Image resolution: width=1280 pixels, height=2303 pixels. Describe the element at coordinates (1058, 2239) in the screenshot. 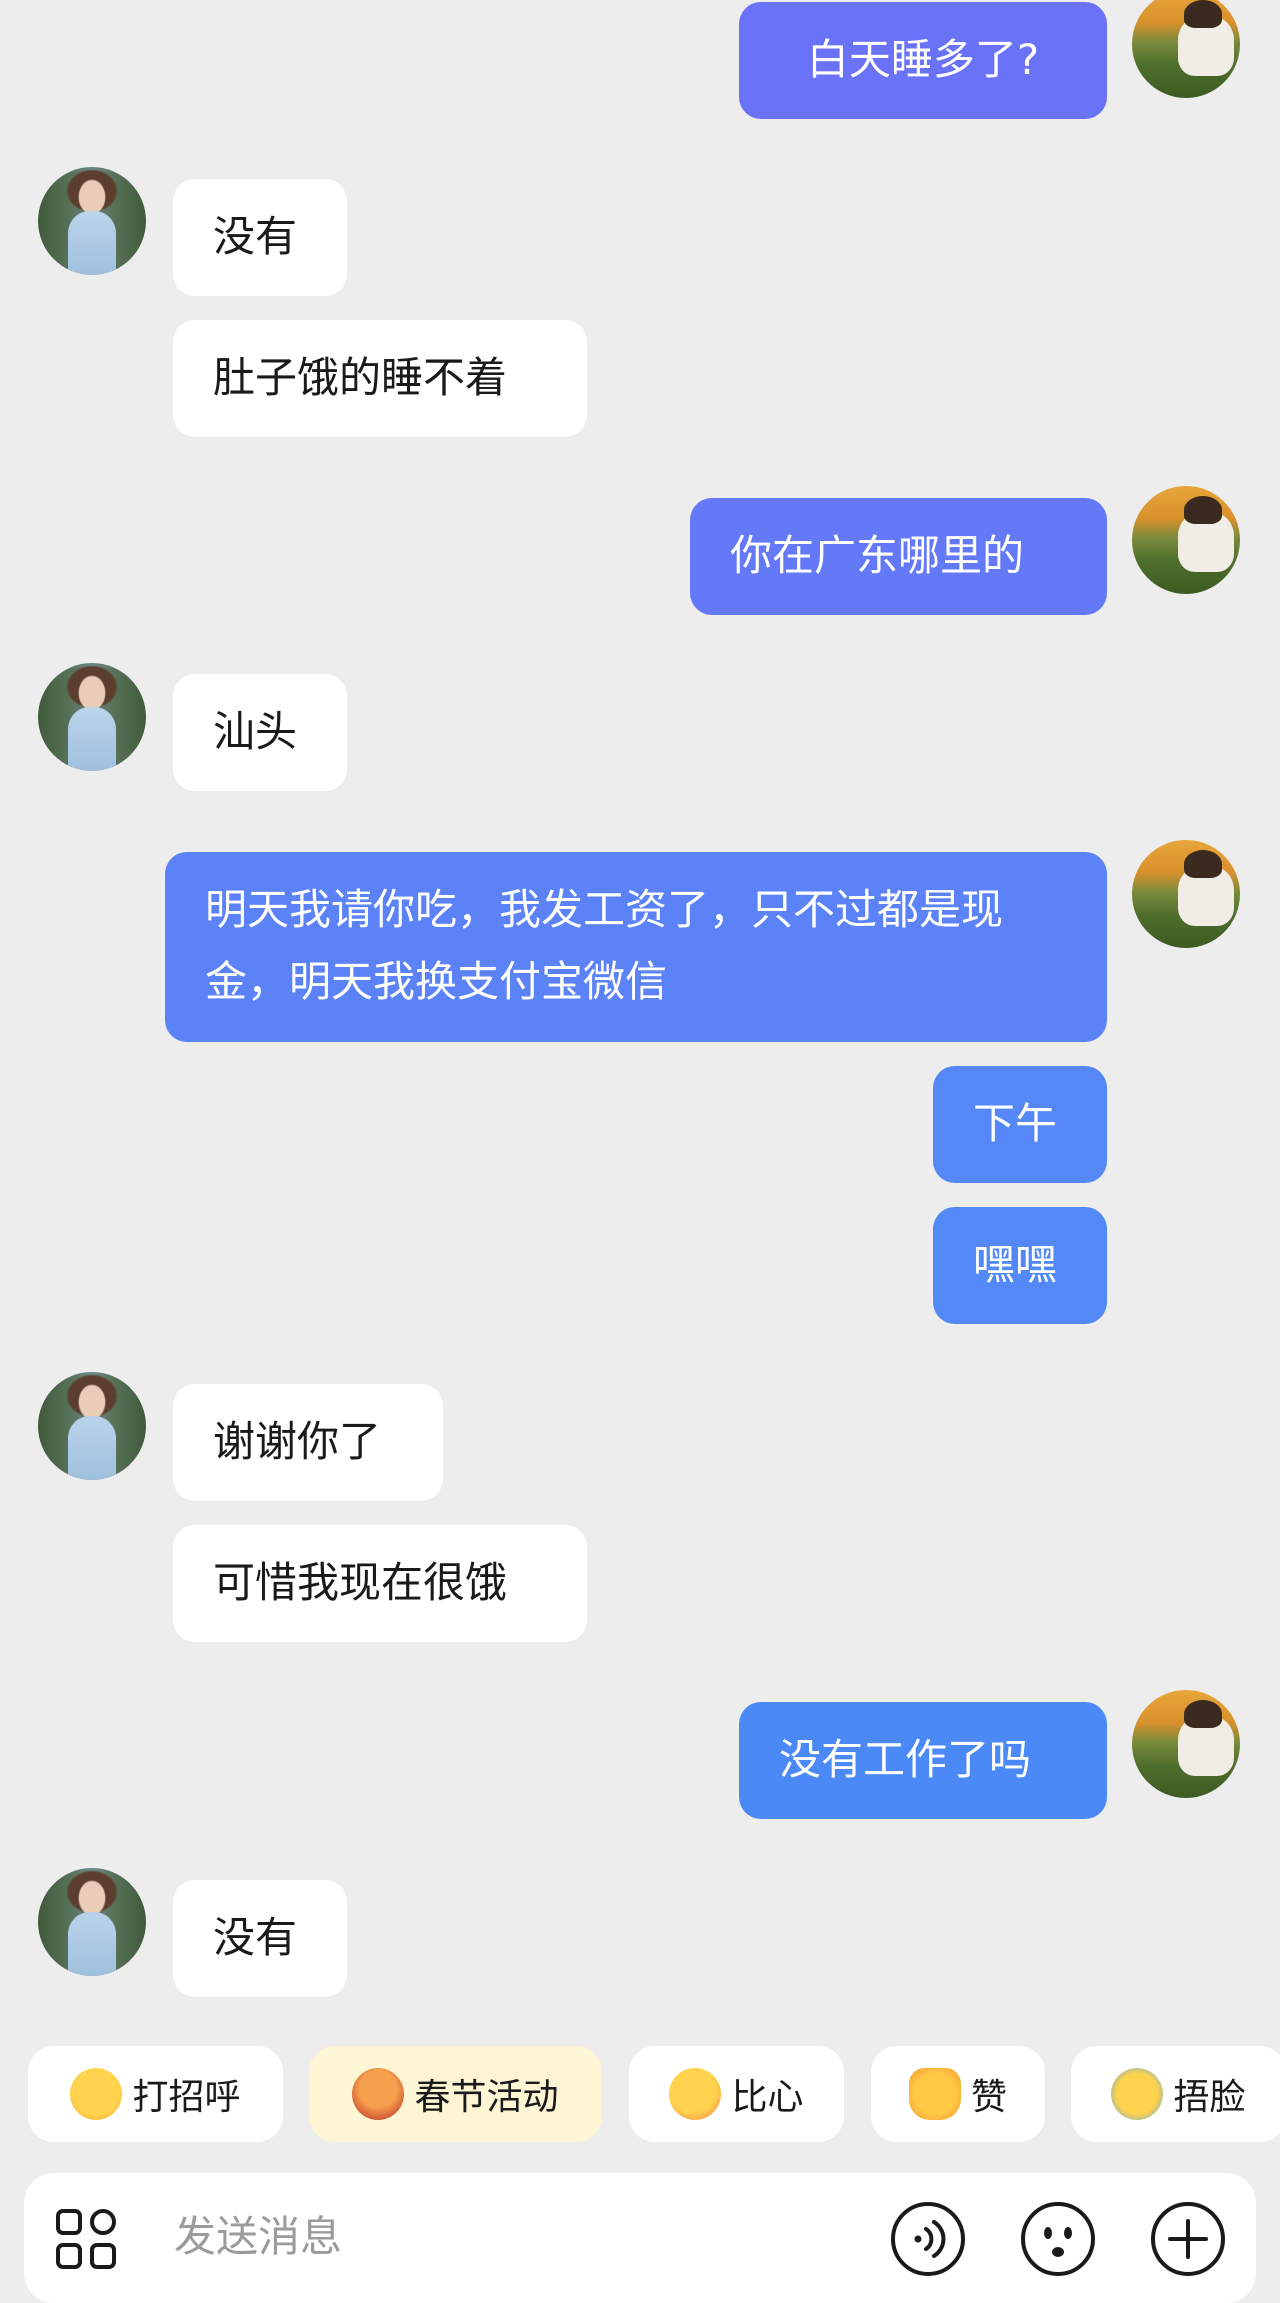

I see `emoji-face-icon` at that location.